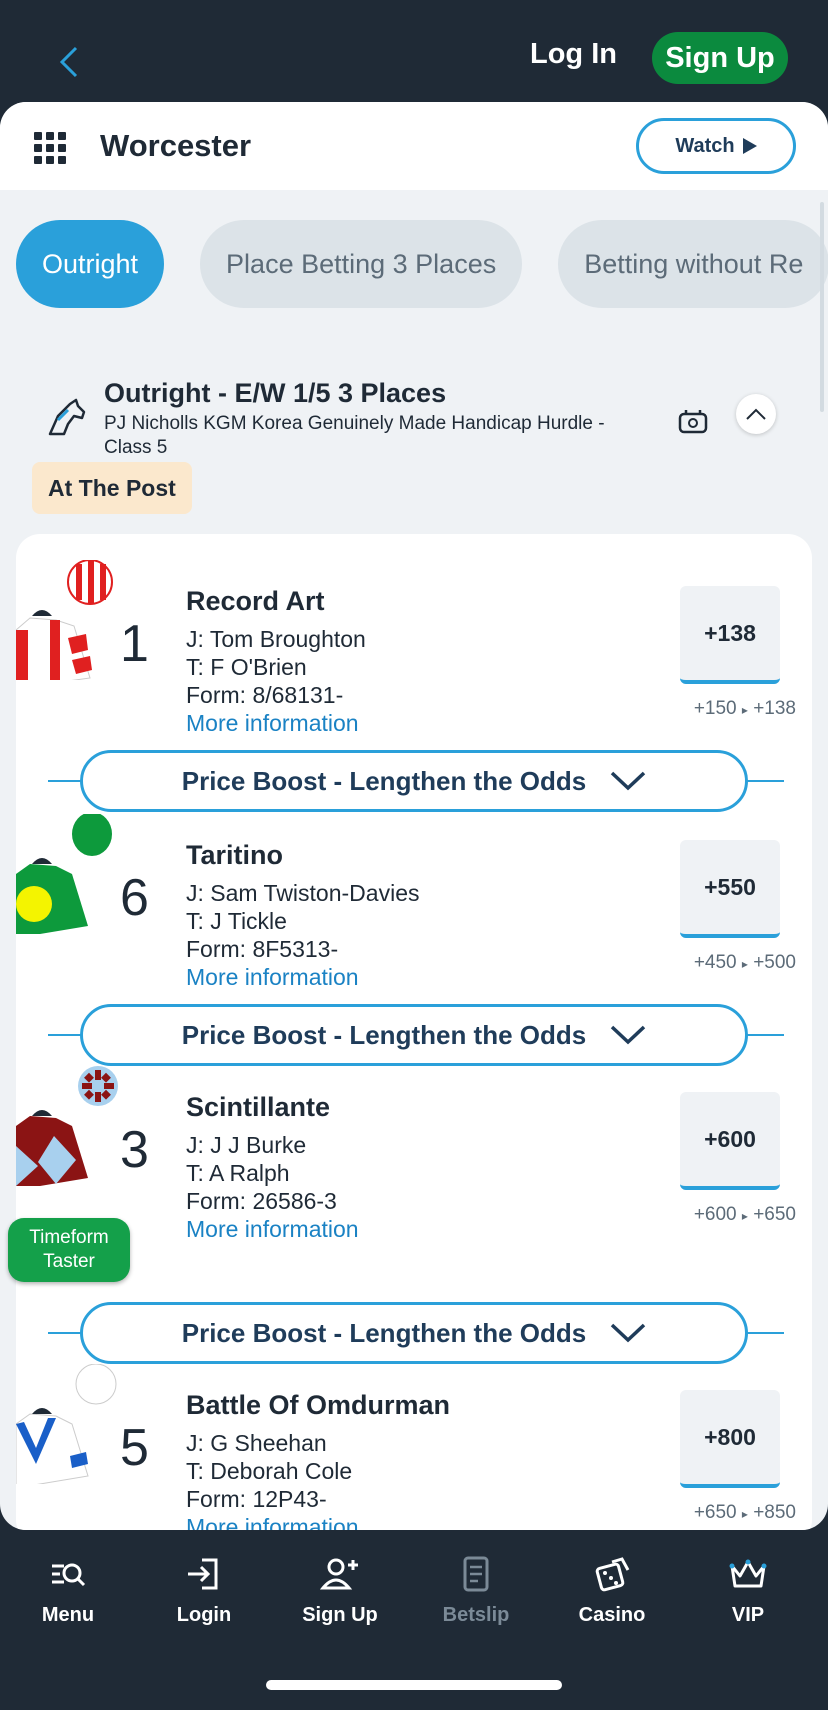 The height and width of the screenshot is (1710, 828). Describe the element at coordinates (70, 62) in the screenshot. I see `chevron-left-icon` at that location.